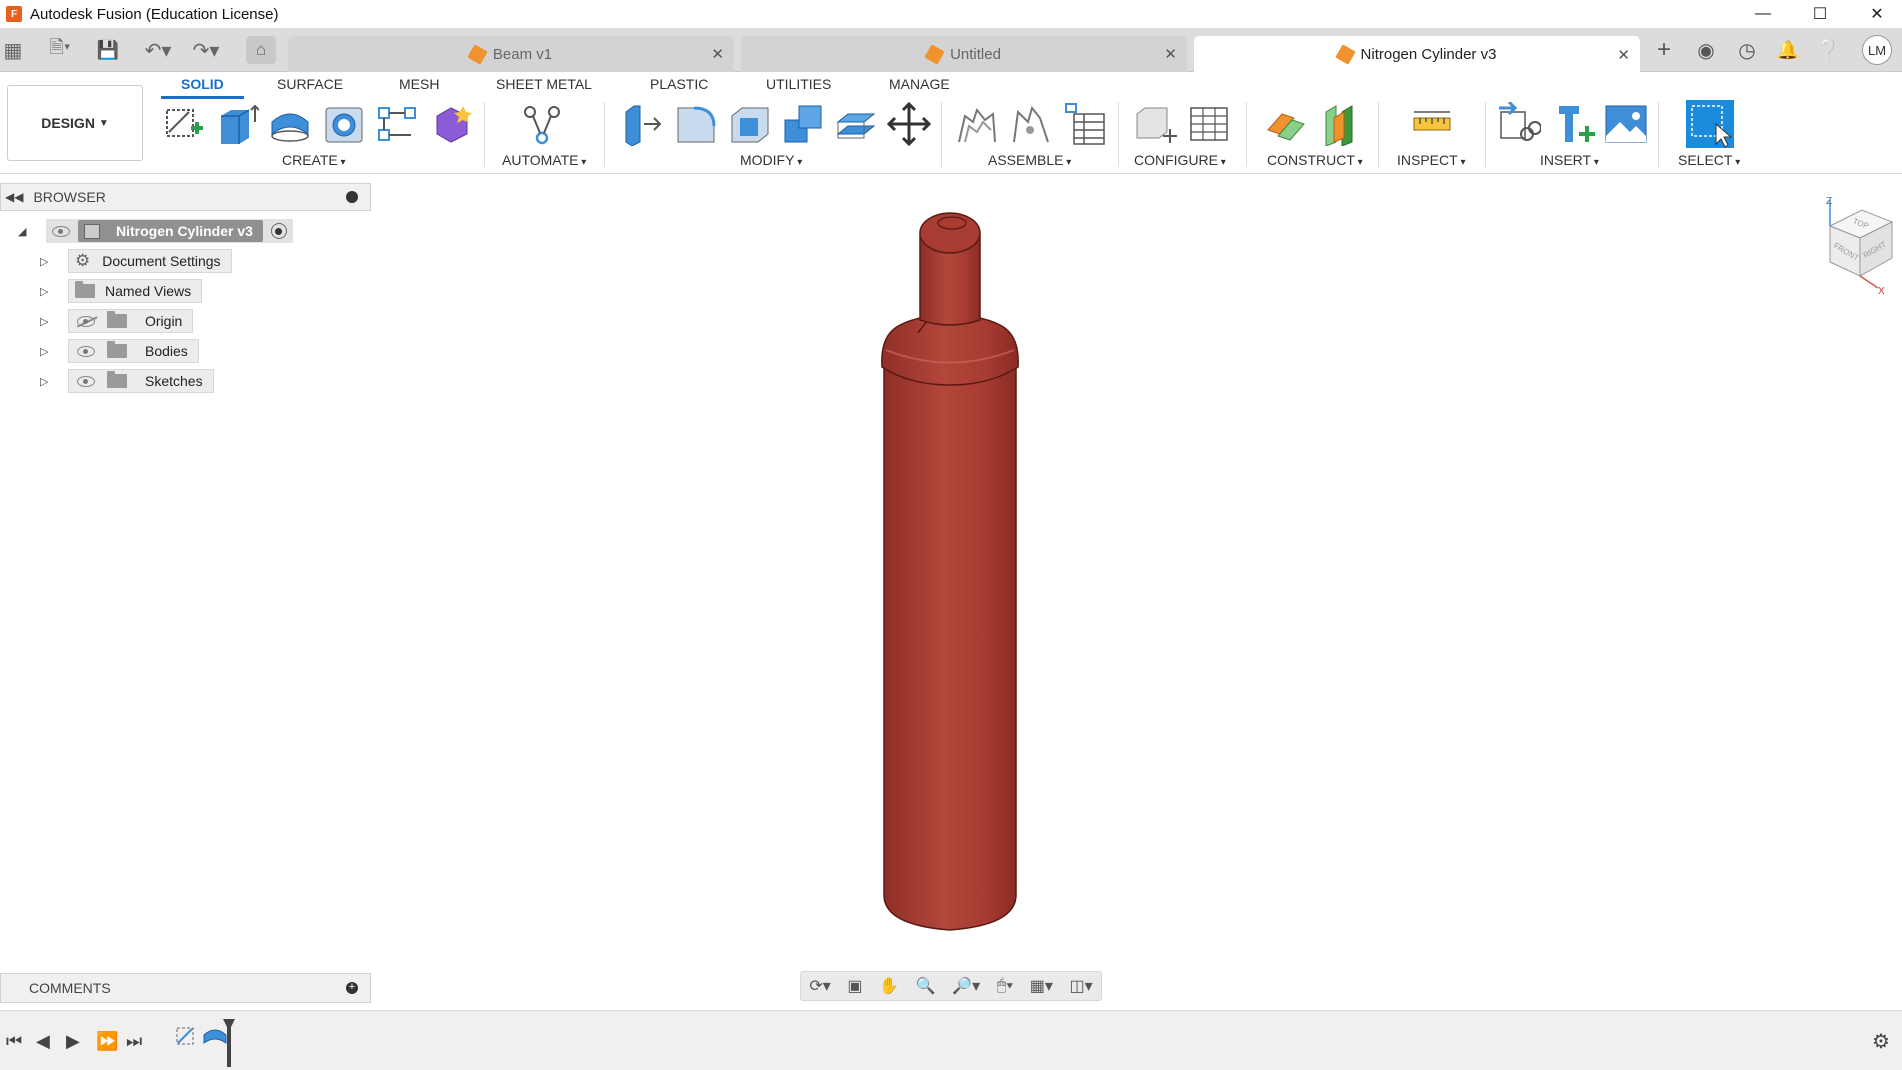 The width and height of the screenshot is (1902, 1070). What do you see at coordinates (183, 124) in the screenshot?
I see `create-sketch-icon` at bounding box center [183, 124].